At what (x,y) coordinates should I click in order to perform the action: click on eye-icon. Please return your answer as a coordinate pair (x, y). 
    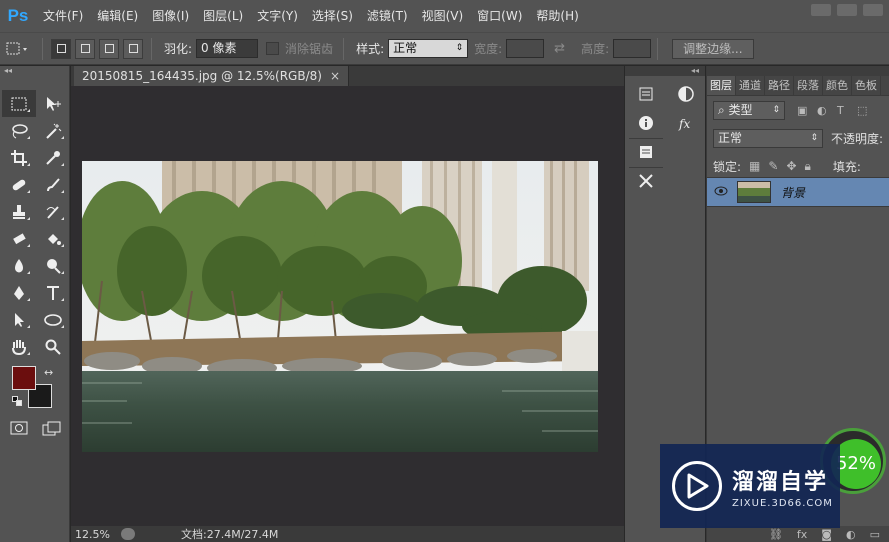
    Looking at the image, I should click on (721, 192).